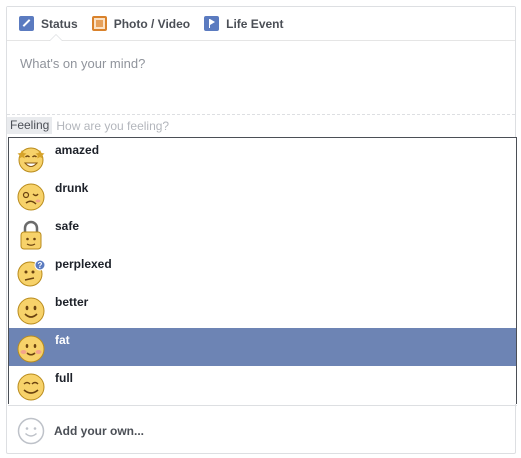 This screenshot has height=458, width=521. I want to click on composer-tabs: Status Photo / Video Life Event, so click(261, 24).